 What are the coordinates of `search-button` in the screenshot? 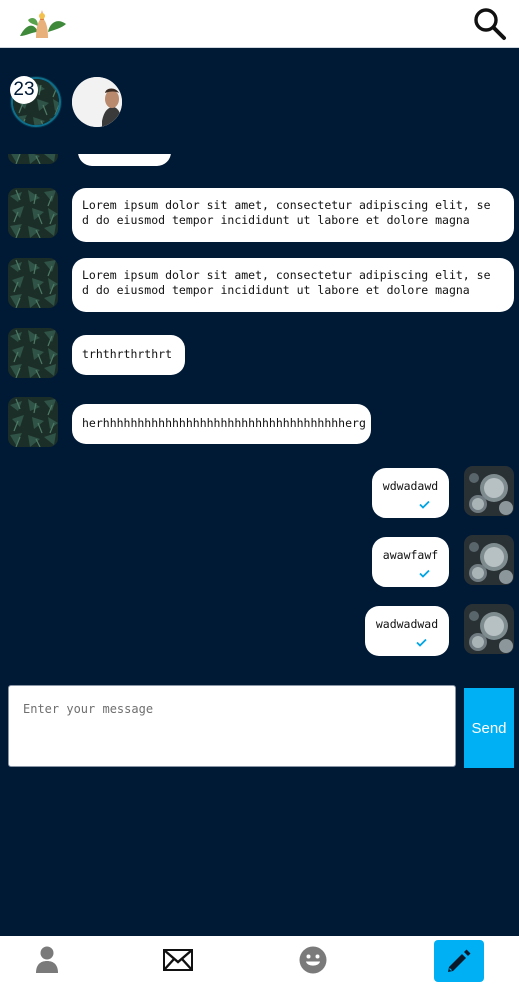 It's located at (490, 23).